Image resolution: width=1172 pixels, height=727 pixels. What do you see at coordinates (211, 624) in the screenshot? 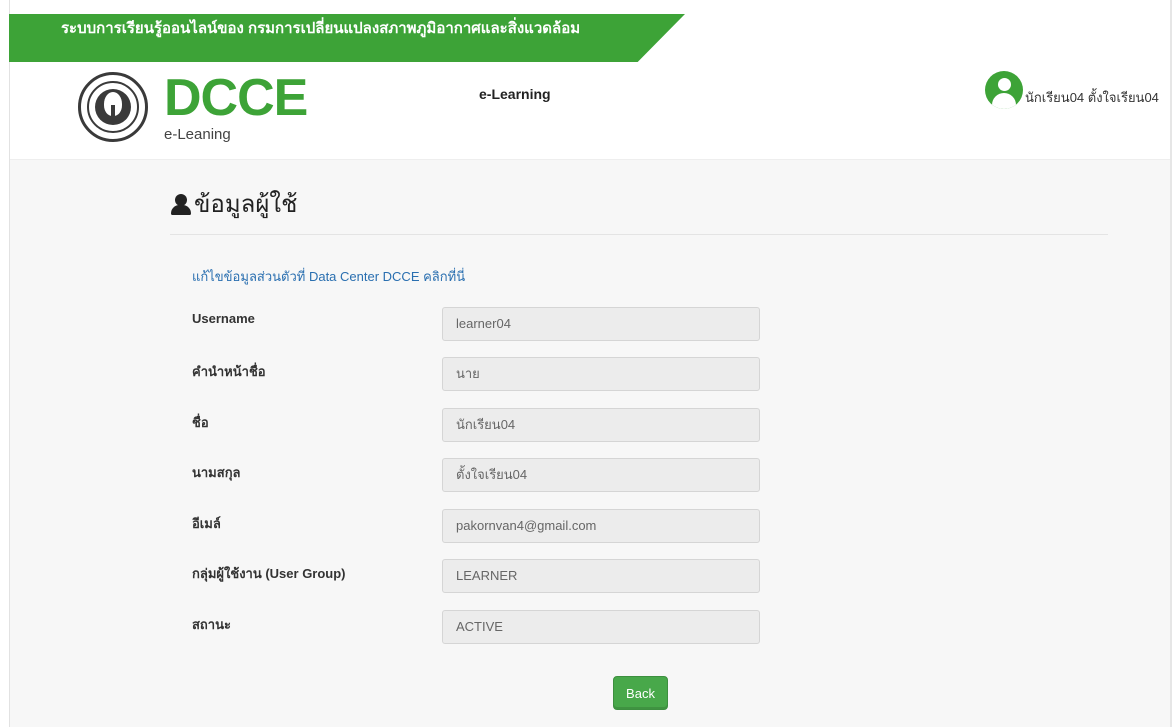
I see `field-label: สถานะ` at bounding box center [211, 624].